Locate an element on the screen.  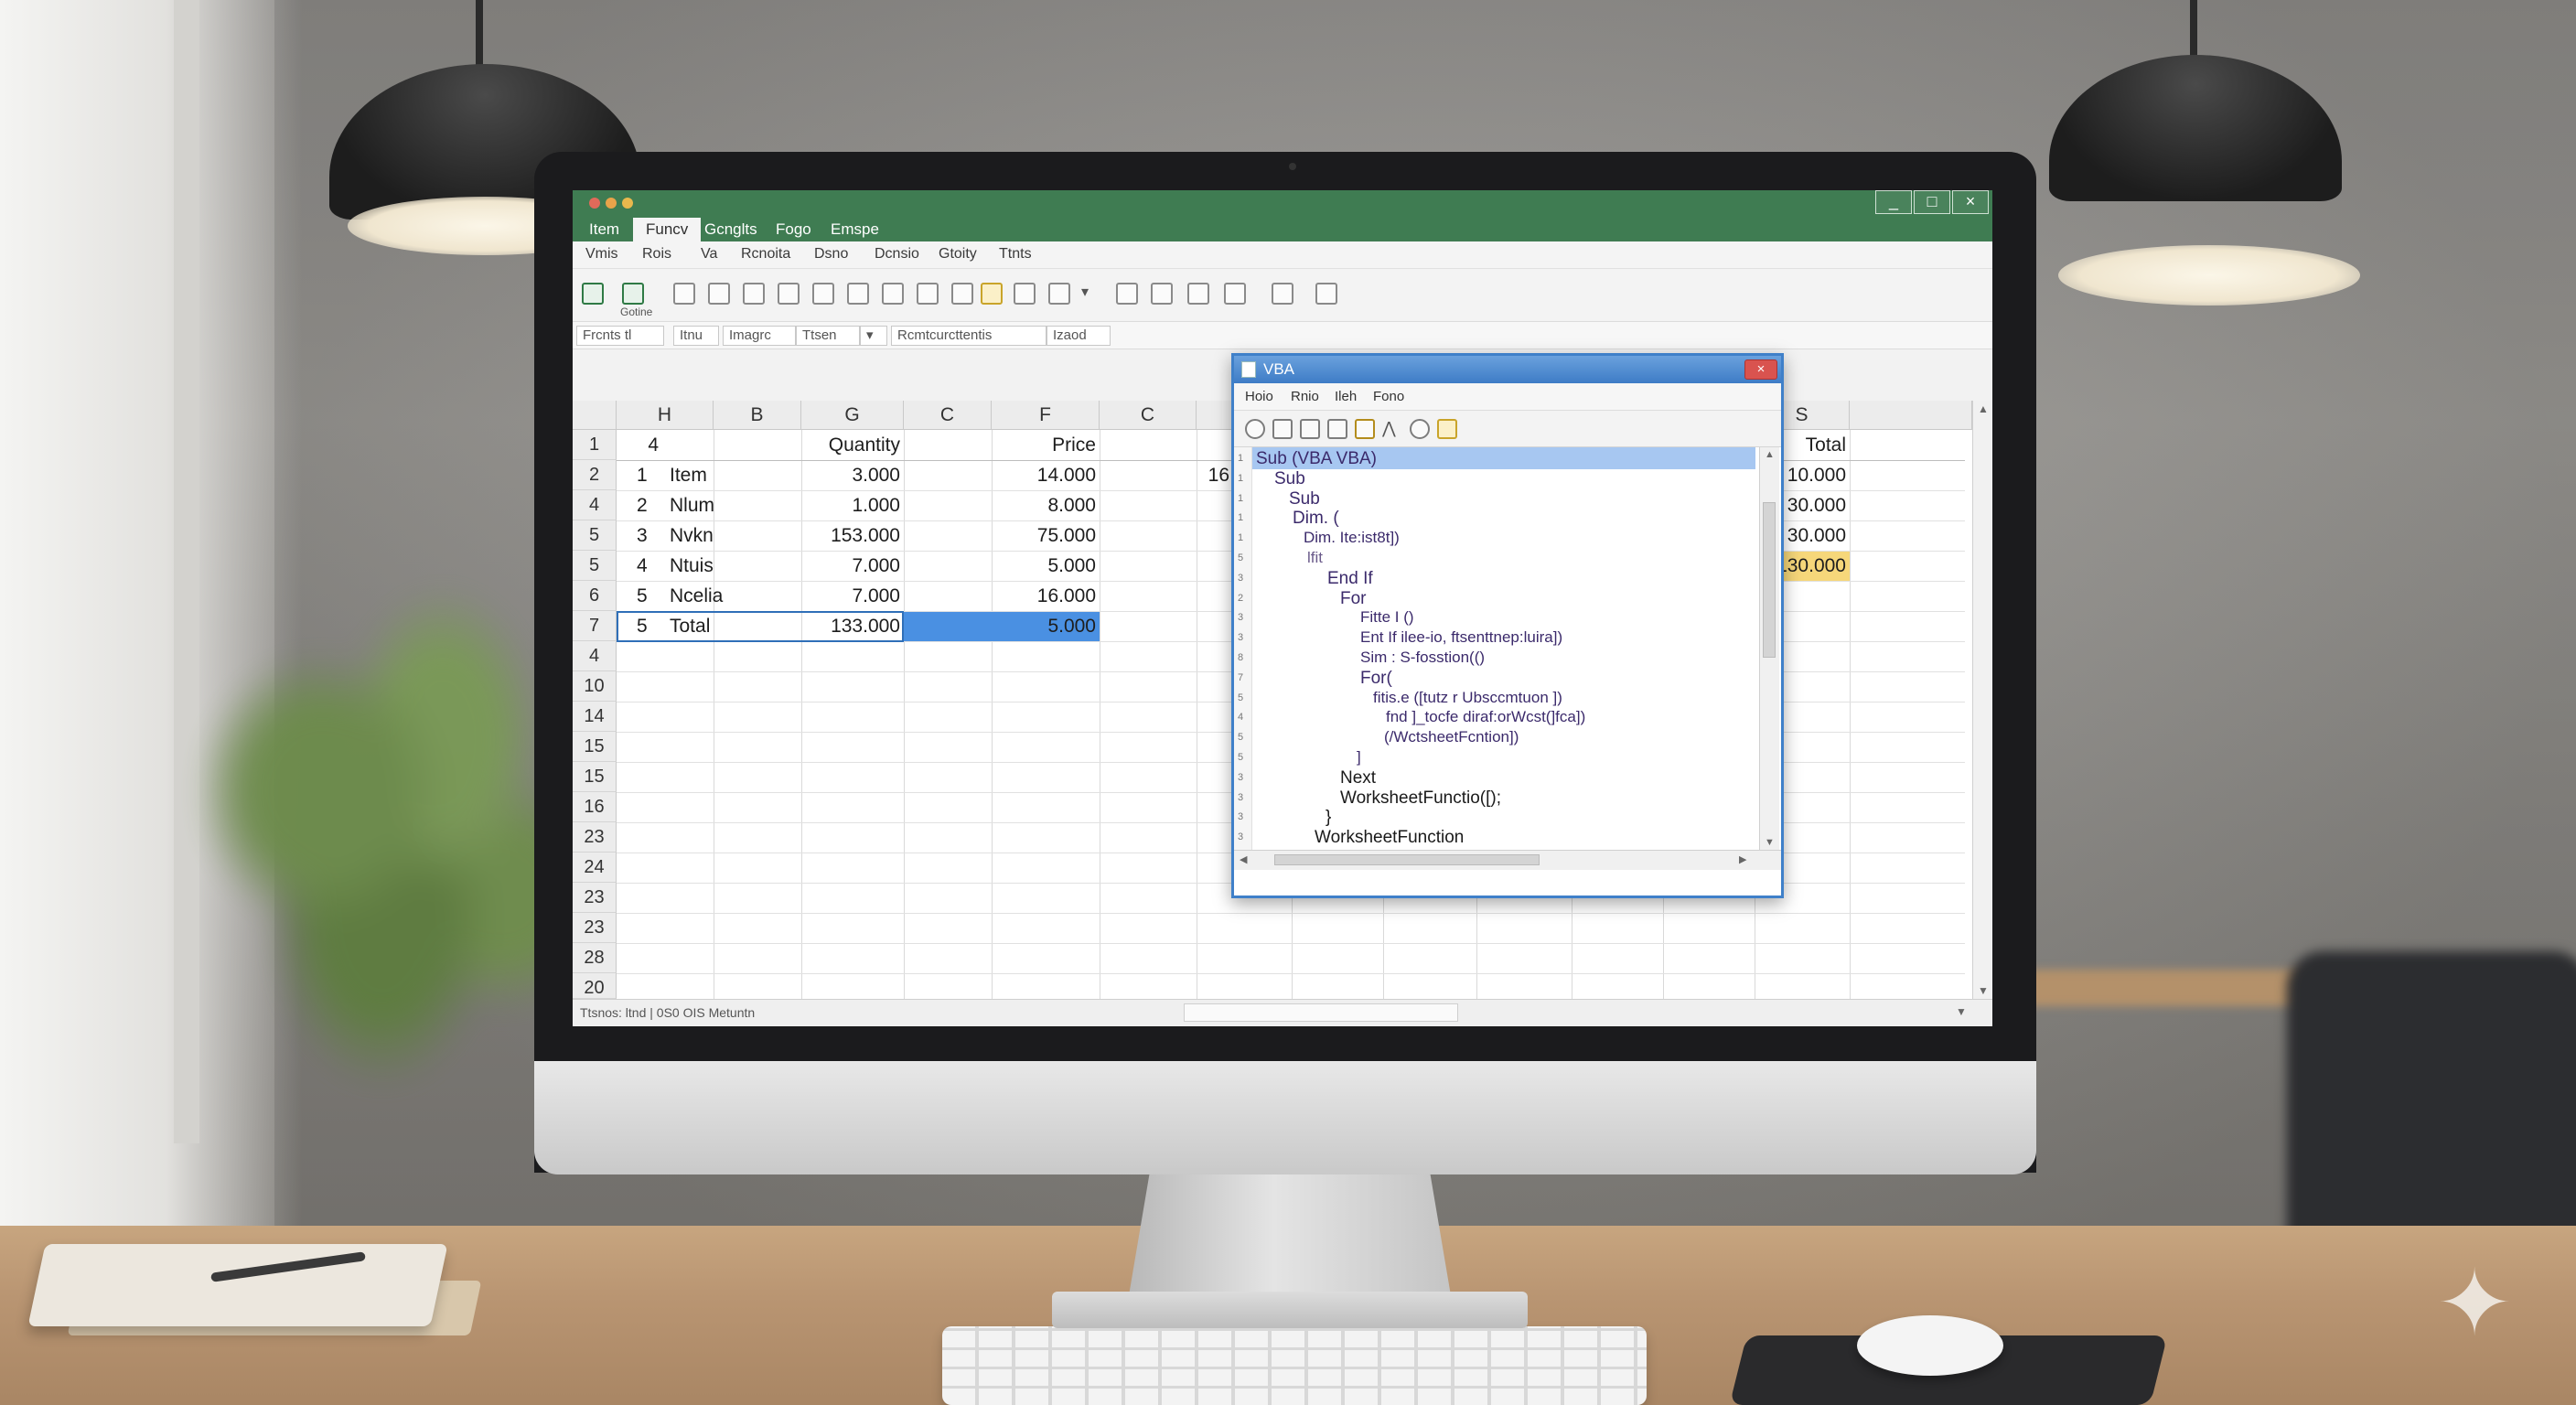
vba-debug-icon: ⋀ is located at coordinates (1392, 429).